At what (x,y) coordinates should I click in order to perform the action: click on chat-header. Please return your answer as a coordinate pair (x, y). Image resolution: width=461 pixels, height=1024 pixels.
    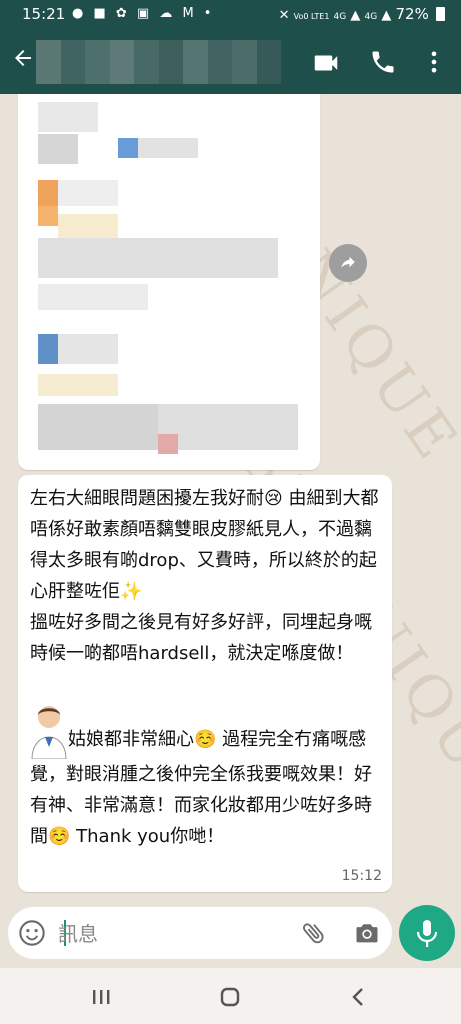
    Looking at the image, I should click on (230, 62).